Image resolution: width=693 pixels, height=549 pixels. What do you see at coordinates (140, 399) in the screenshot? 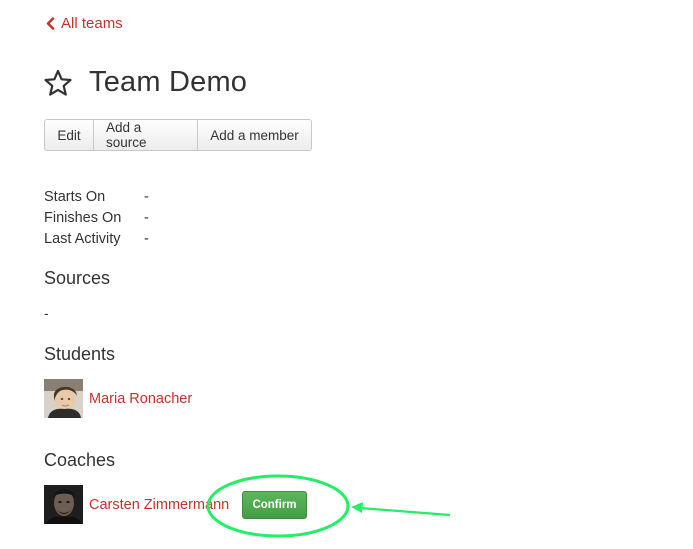
I see `student-name-link: Maria Ronacher` at bounding box center [140, 399].